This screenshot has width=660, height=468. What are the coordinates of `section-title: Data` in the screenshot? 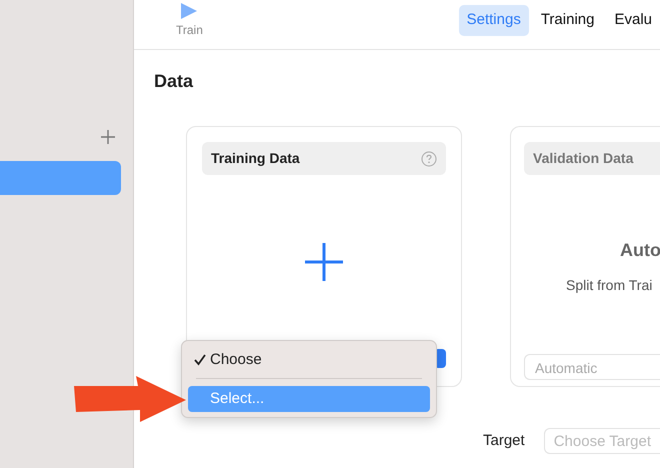 It's located at (174, 81).